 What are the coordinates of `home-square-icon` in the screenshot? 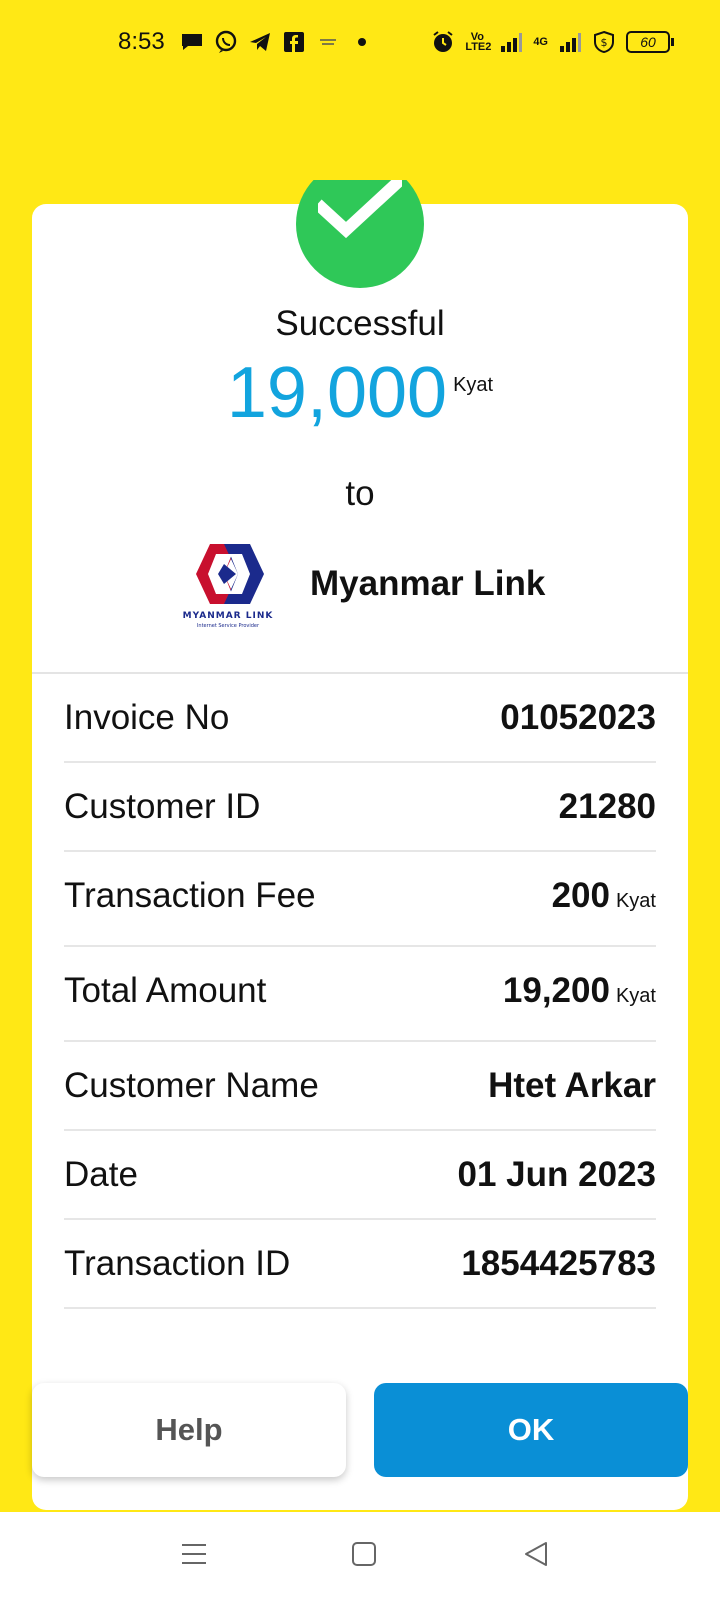 It's located at (364, 1554).